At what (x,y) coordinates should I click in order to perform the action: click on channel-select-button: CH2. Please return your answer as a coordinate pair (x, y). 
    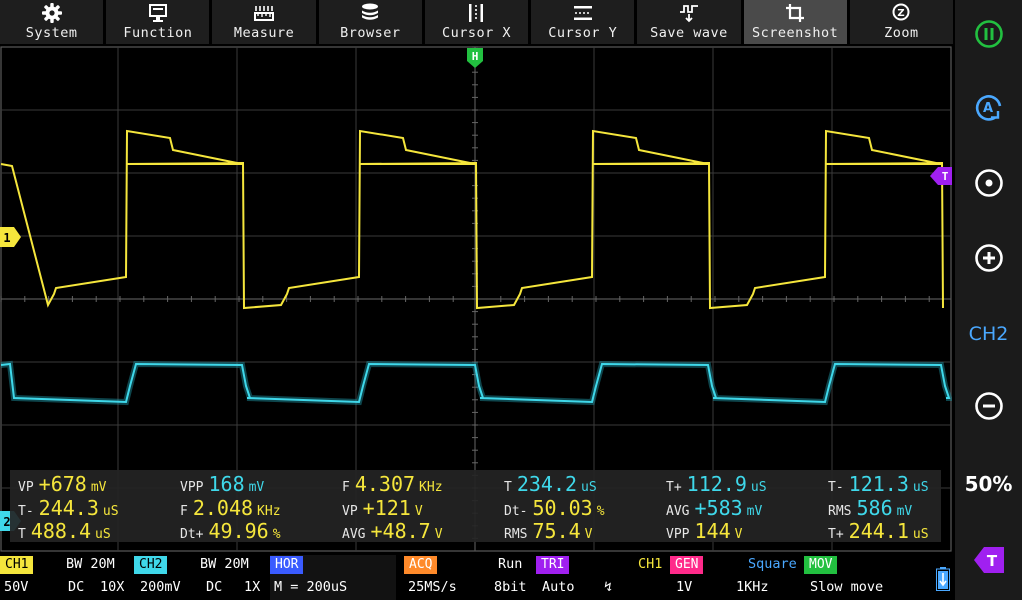
    Looking at the image, I should click on (988, 334).